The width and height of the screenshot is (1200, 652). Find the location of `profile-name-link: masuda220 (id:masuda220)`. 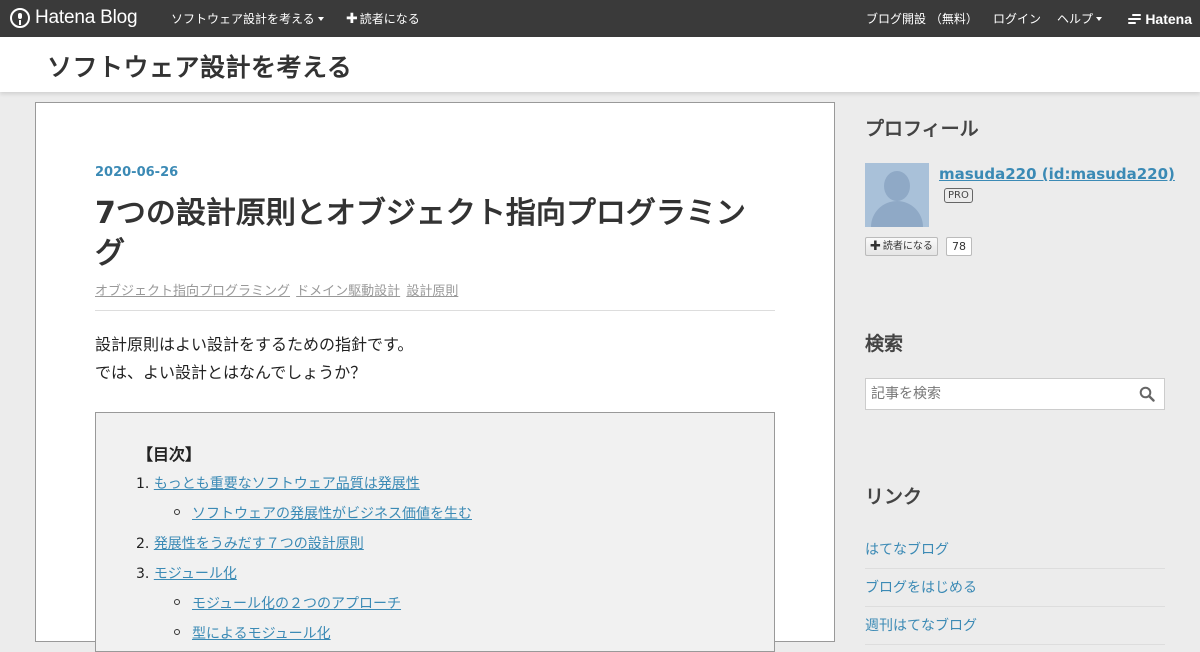

profile-name-link: masuda220 (id:masuda220) is located at coordinates (1057, 174).